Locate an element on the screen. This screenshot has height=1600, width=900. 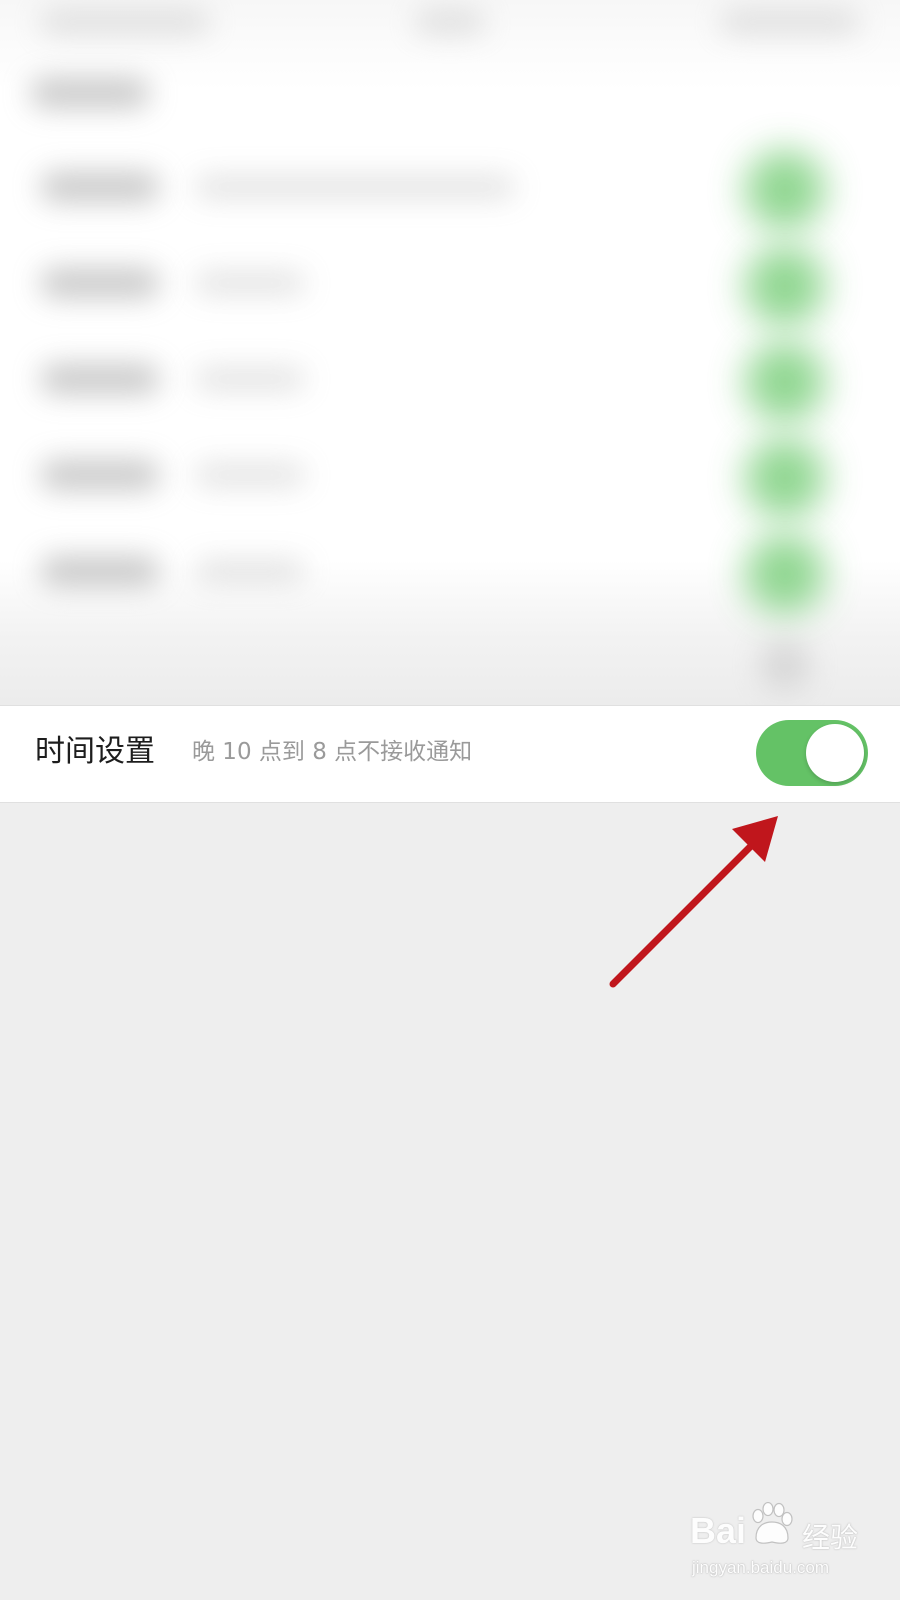
watermark-url: jingyan.baidu.com is located at coordinates (761, 1567).